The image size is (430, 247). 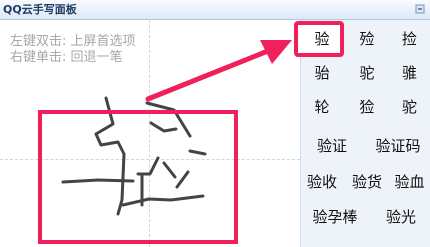 I want to click on candidate-item: 捡, so click(x=409, y=39).